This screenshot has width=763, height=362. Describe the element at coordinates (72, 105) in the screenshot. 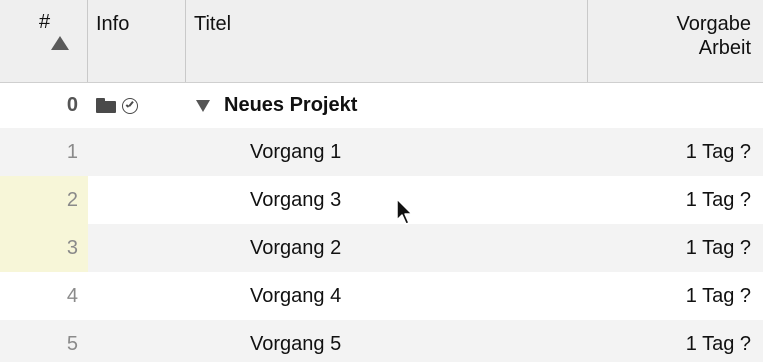

I see `row-number: 0` at that location.